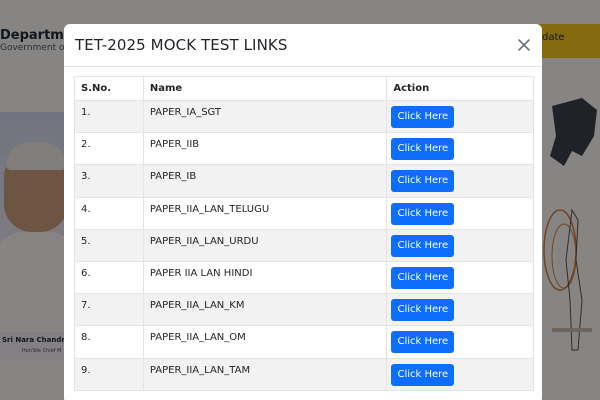 Image resolution: width=600 pixels, height=400 pixels. What do you see at coordinates (109, 245) in the screenshot?
I see `row-sno: 5.` at bounding box center [109, 245].